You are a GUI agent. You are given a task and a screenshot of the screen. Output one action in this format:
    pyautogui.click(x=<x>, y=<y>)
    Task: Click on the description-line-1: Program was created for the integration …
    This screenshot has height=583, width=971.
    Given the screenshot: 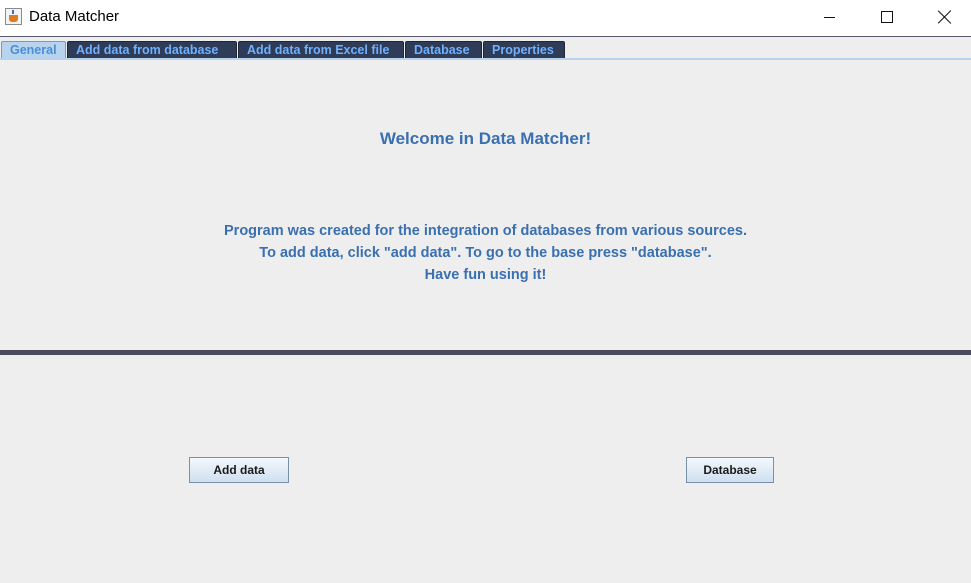 What is the action you would take?
    pyautogui.click(x=485, y=231)
    